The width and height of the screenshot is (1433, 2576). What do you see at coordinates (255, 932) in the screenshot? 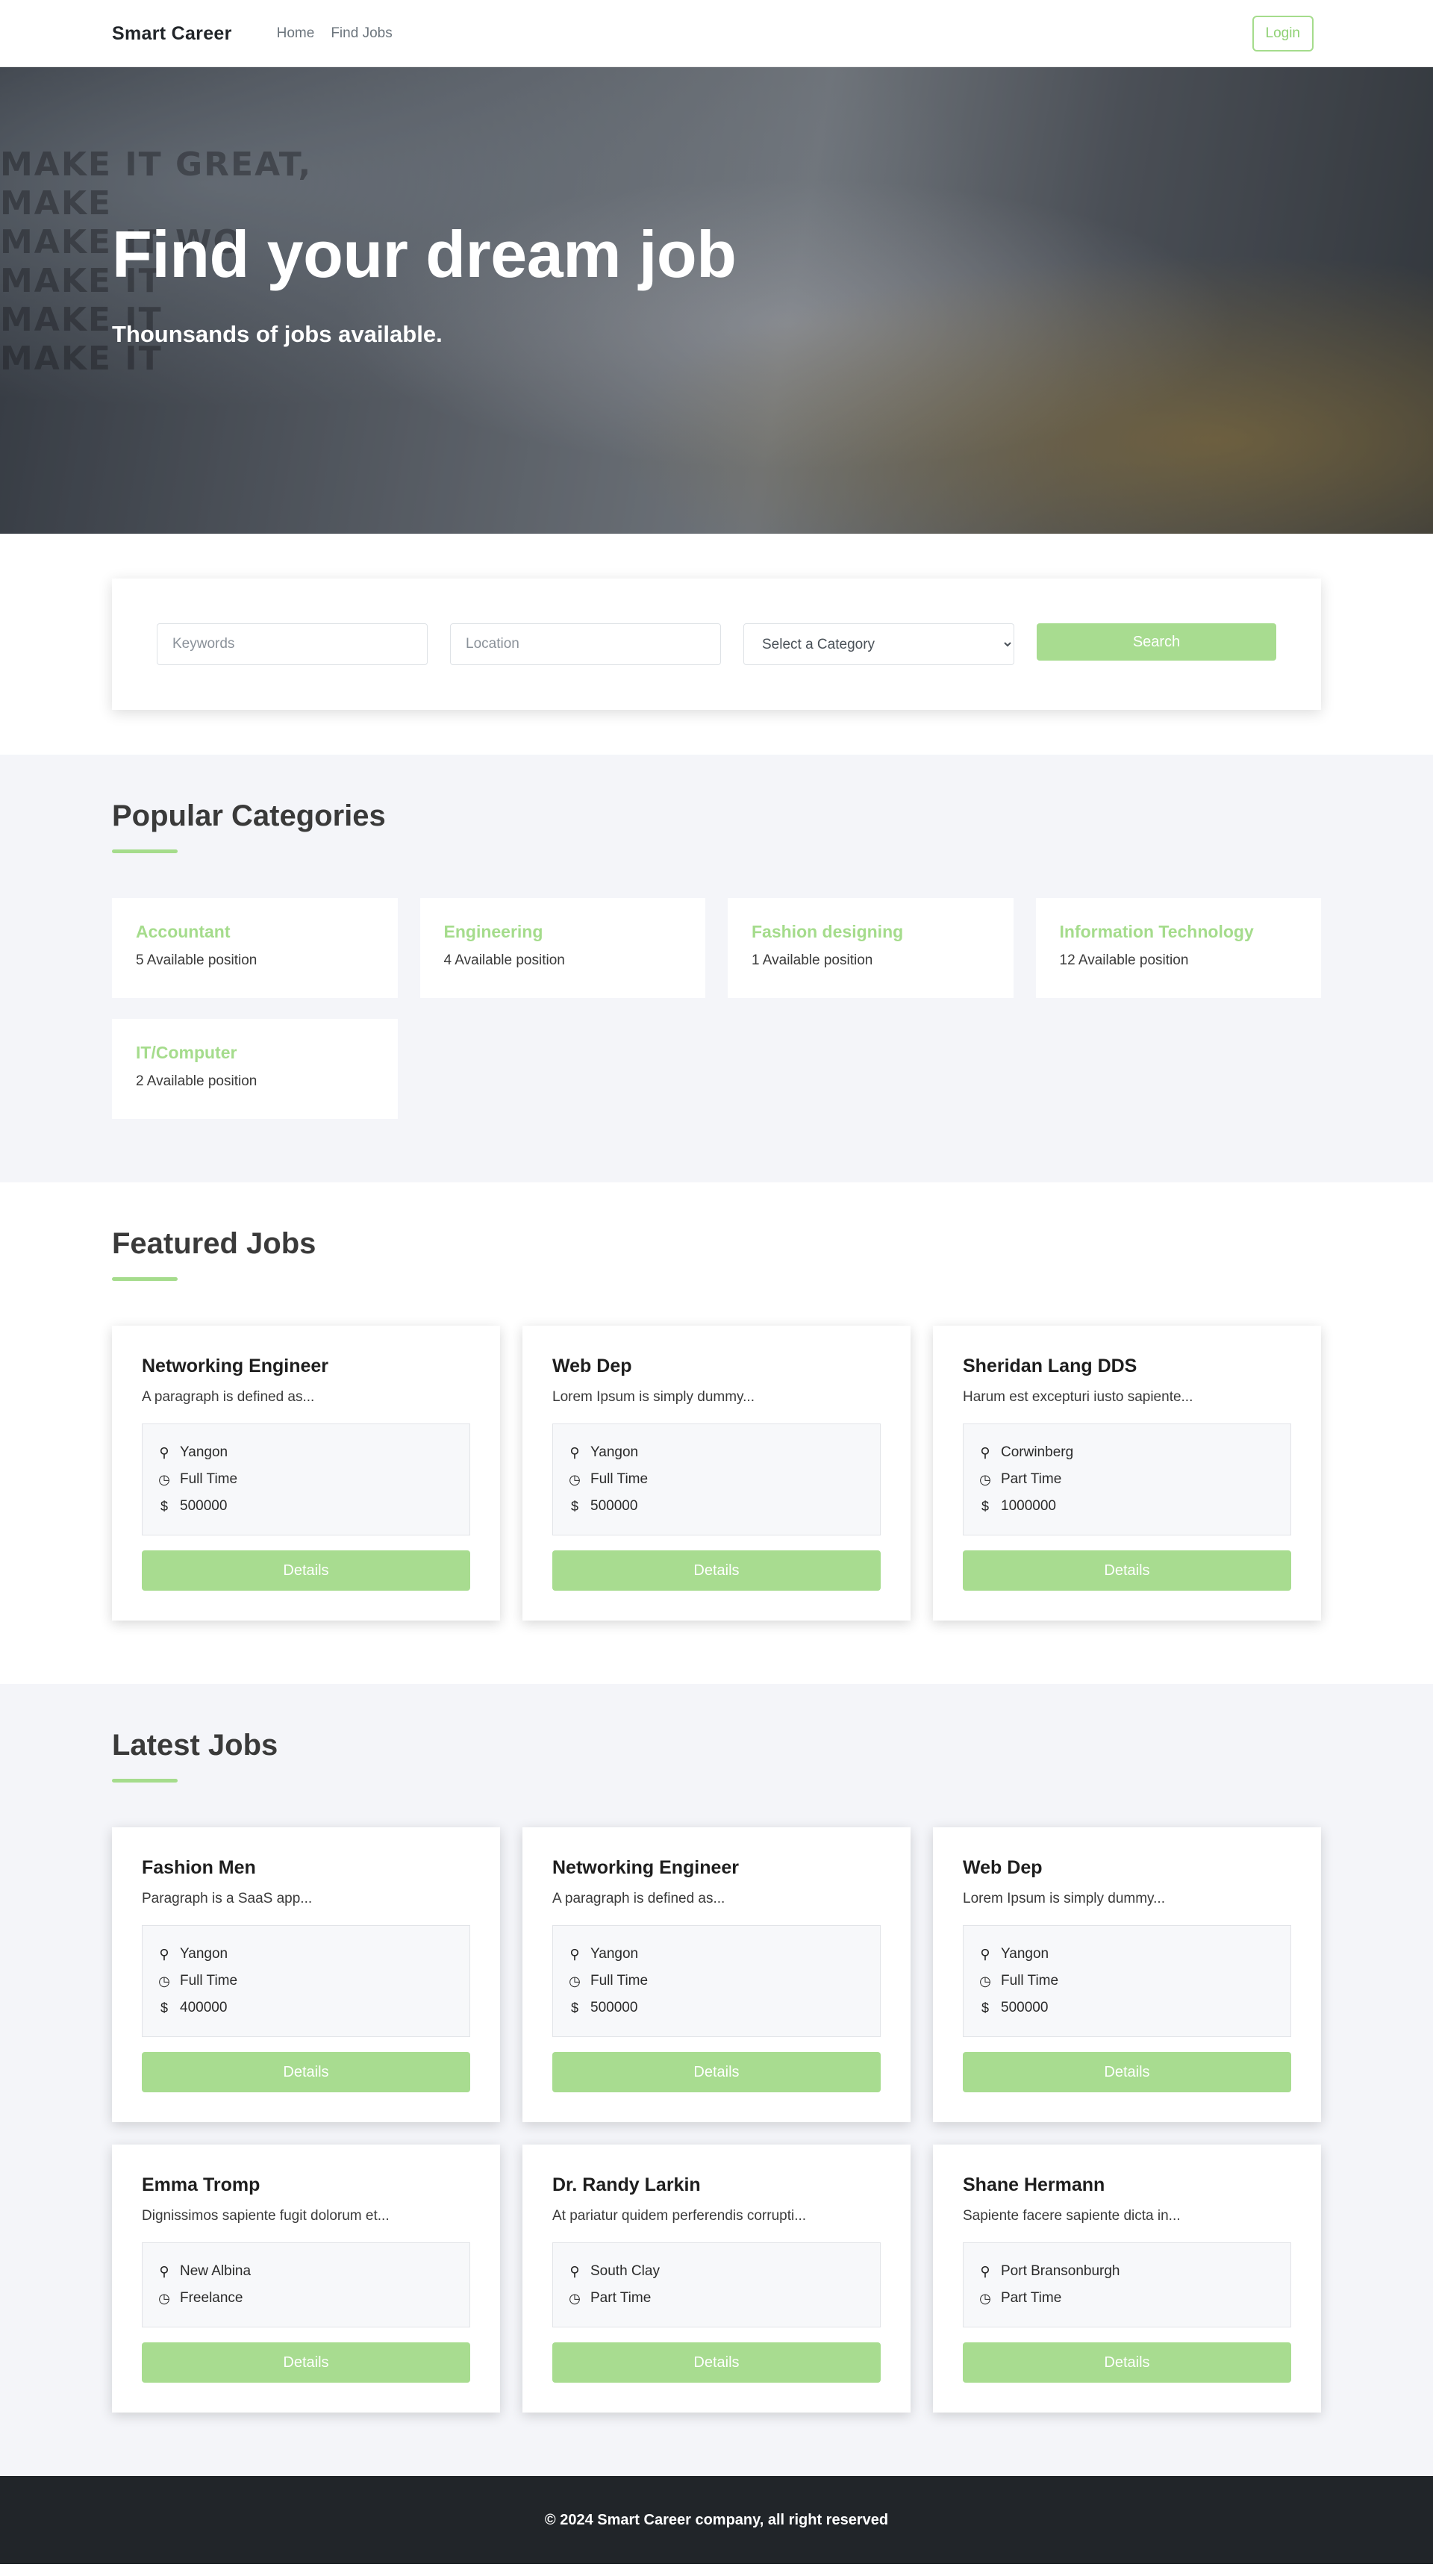
I see `category-name: Accountant` at bounding box center [255, 932].